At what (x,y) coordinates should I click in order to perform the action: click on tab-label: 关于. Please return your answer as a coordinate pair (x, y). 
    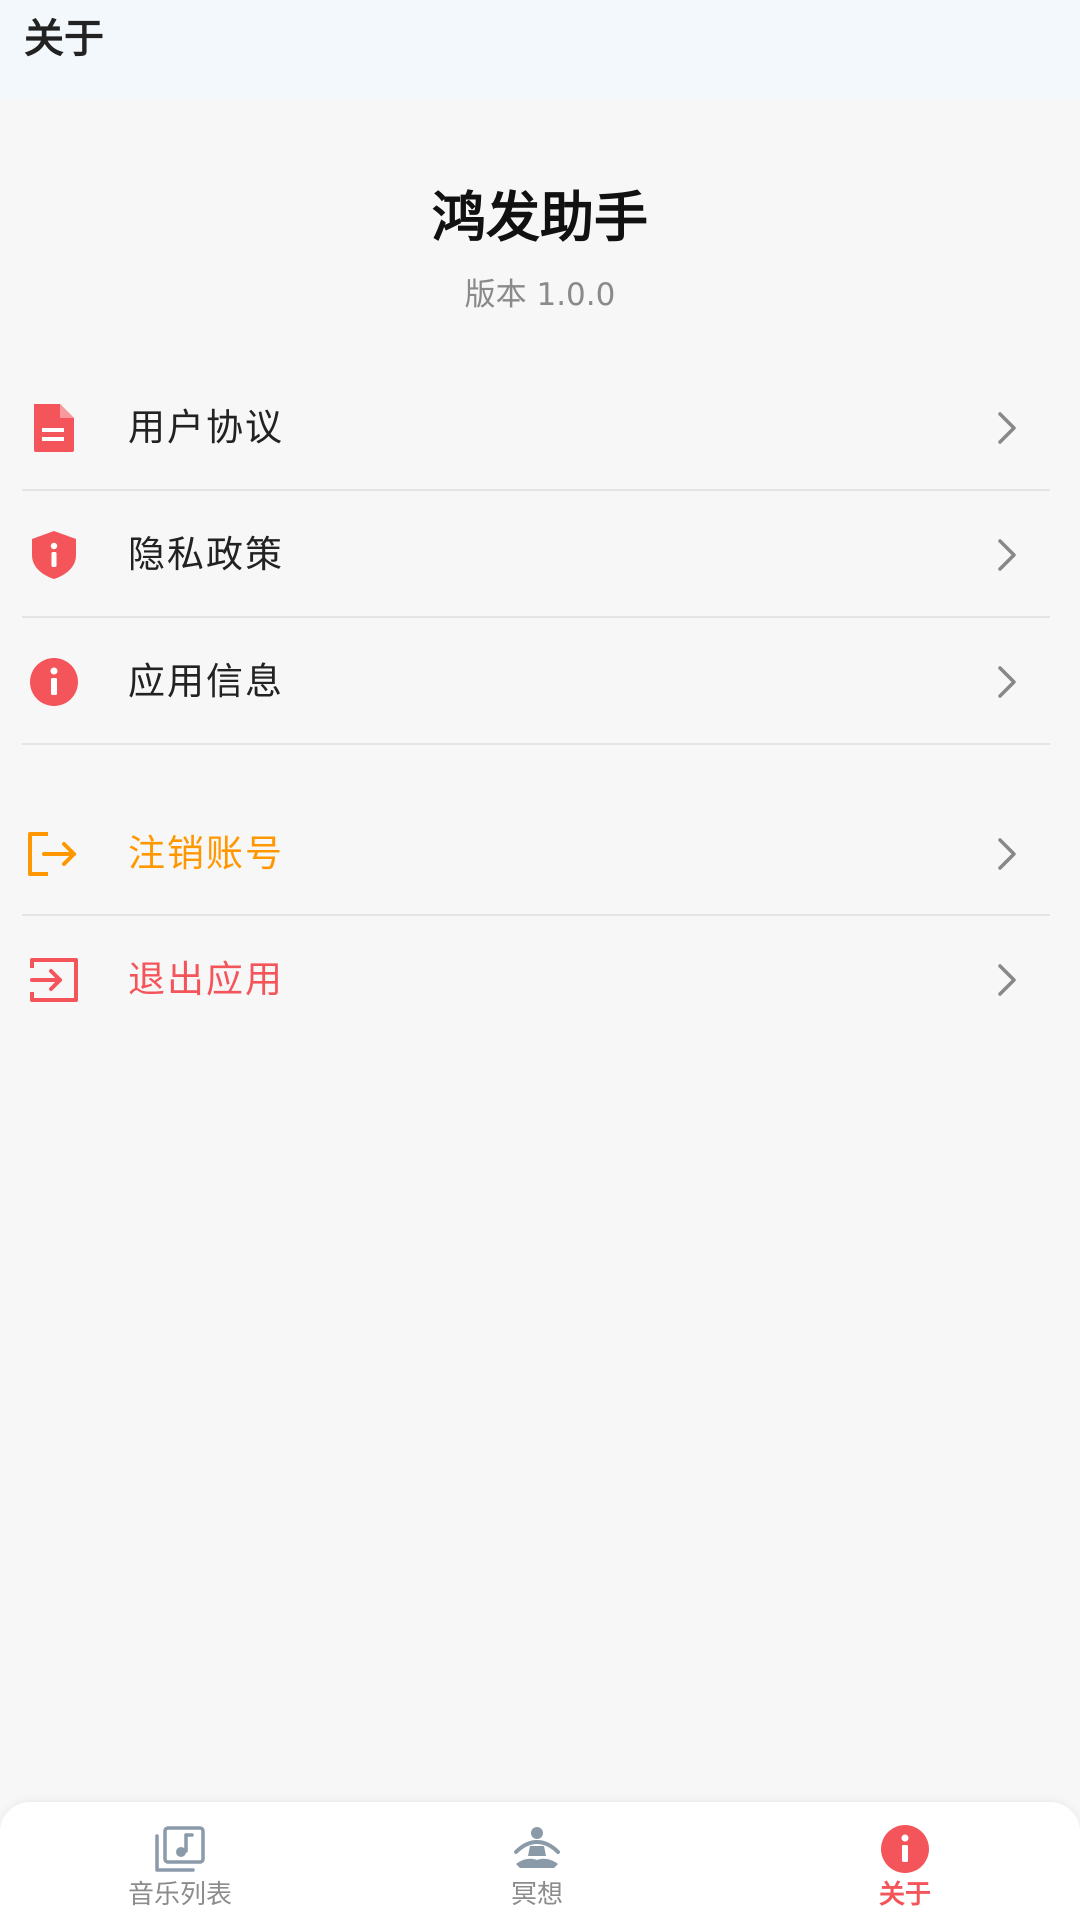
    Looking at the image, I should click on (904, 1895).